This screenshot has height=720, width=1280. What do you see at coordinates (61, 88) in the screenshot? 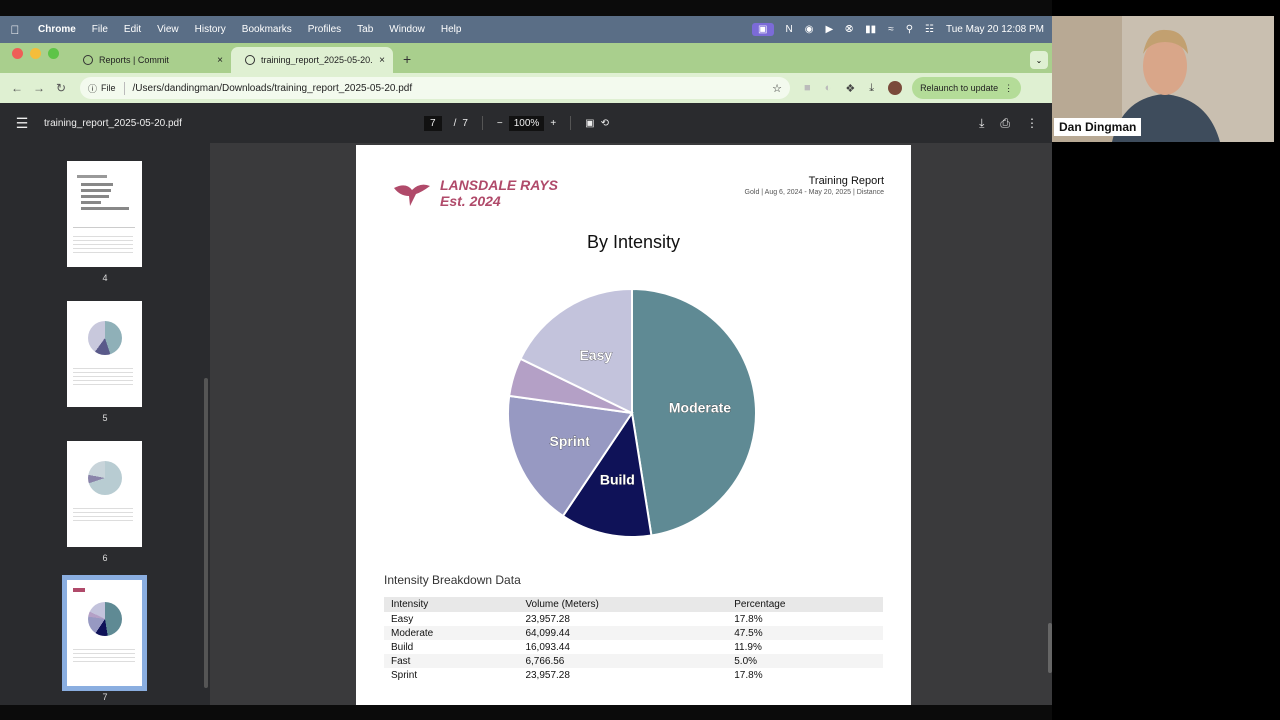
I see `reload-icon: ↻` at bounding box center [61, 88].